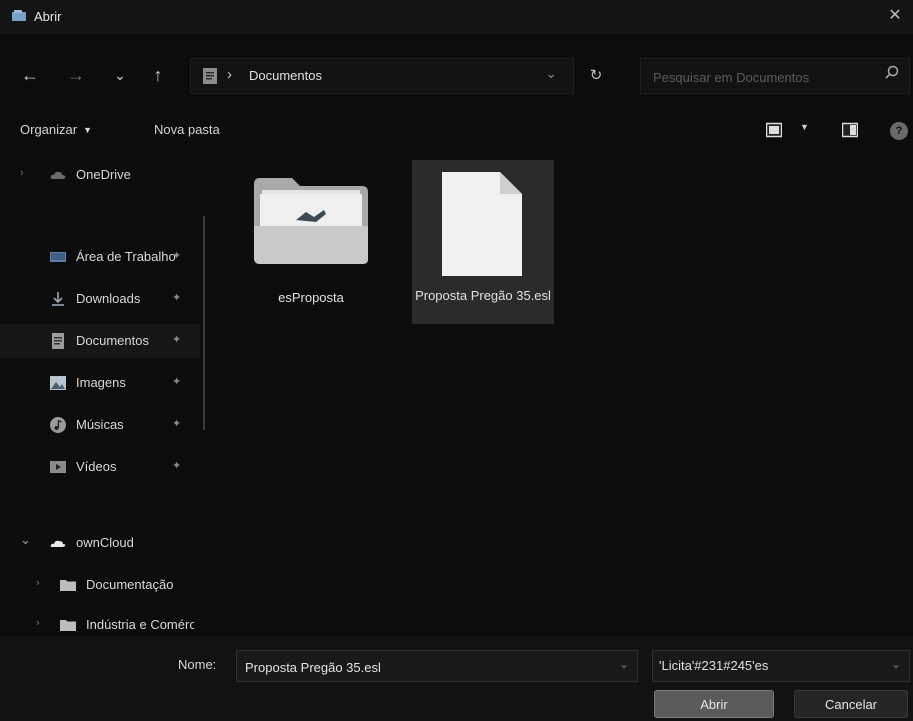 The image size is (913, 721). I want to click on address-dropdown-icon: ⌄, so click(551, 73).